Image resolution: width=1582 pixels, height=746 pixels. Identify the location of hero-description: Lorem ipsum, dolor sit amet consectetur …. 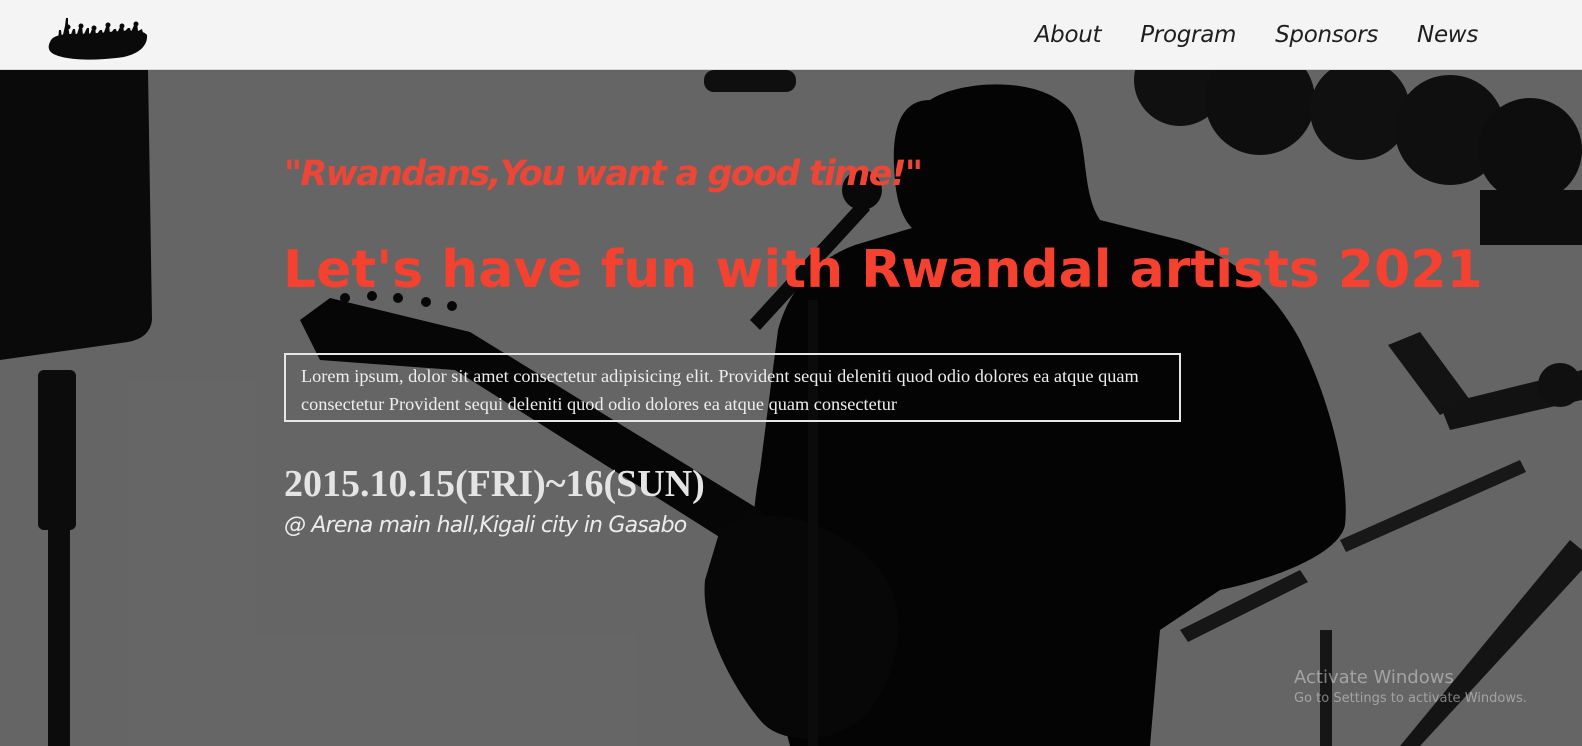
(732, 387).